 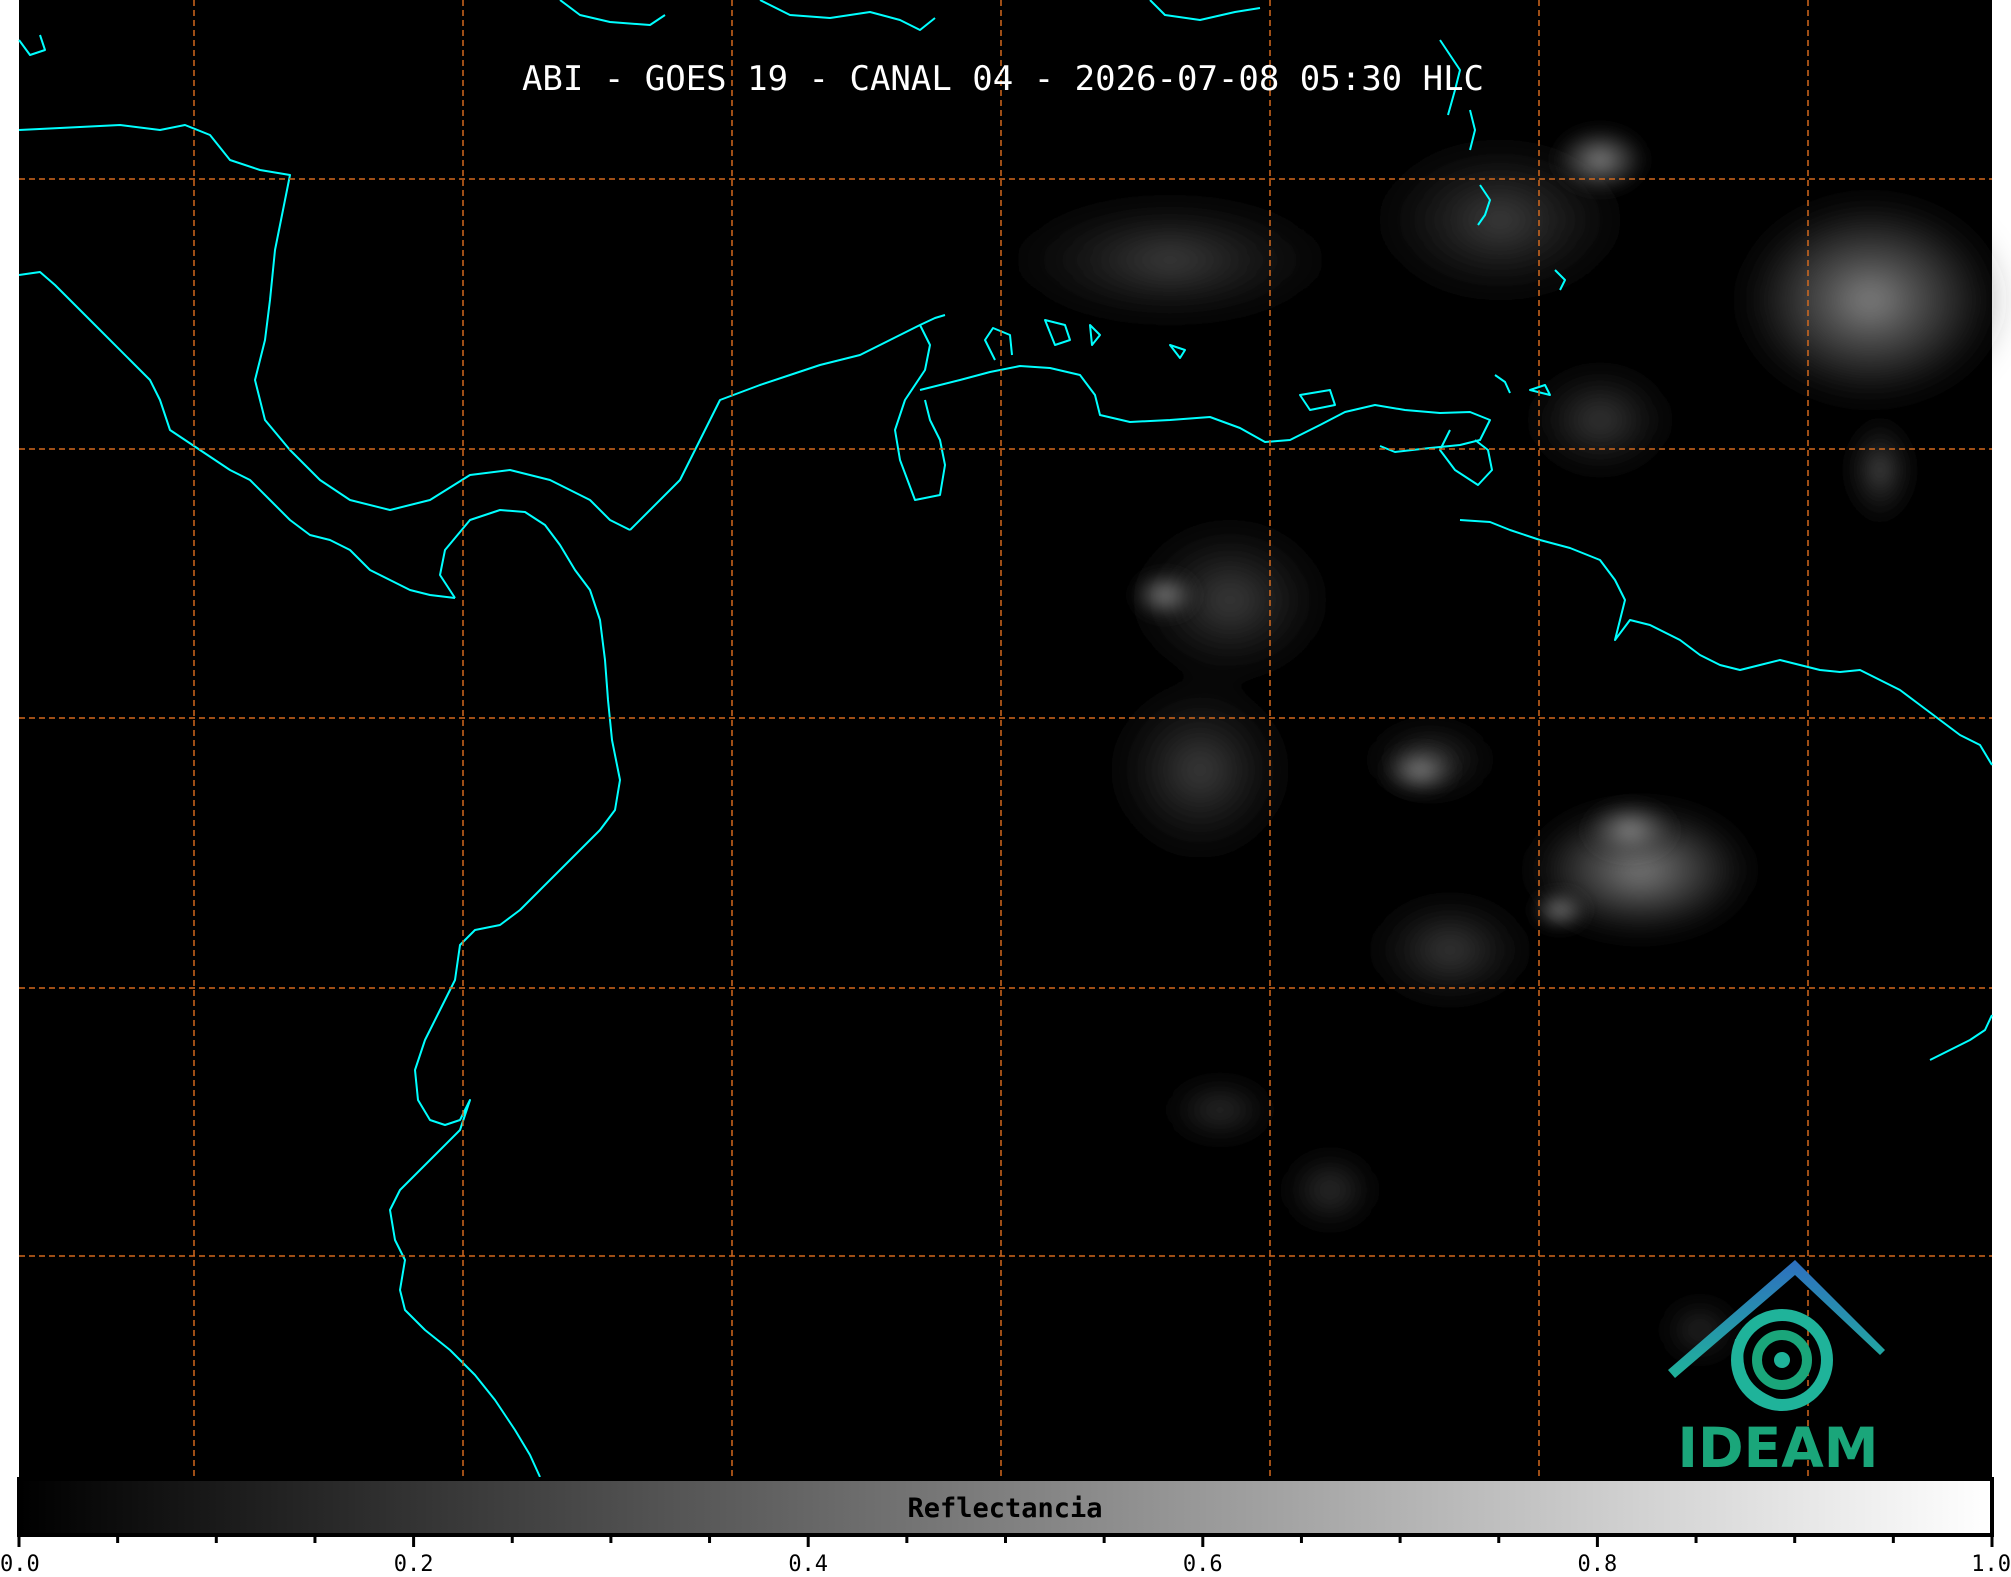 I want to click on colorbar-tick-label: 1.0, so click(x=1991, y=1564).